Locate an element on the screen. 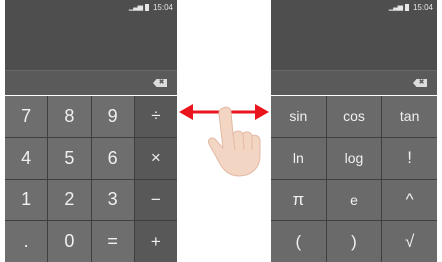  swipe-gesture is located at coordinates (224, 135).